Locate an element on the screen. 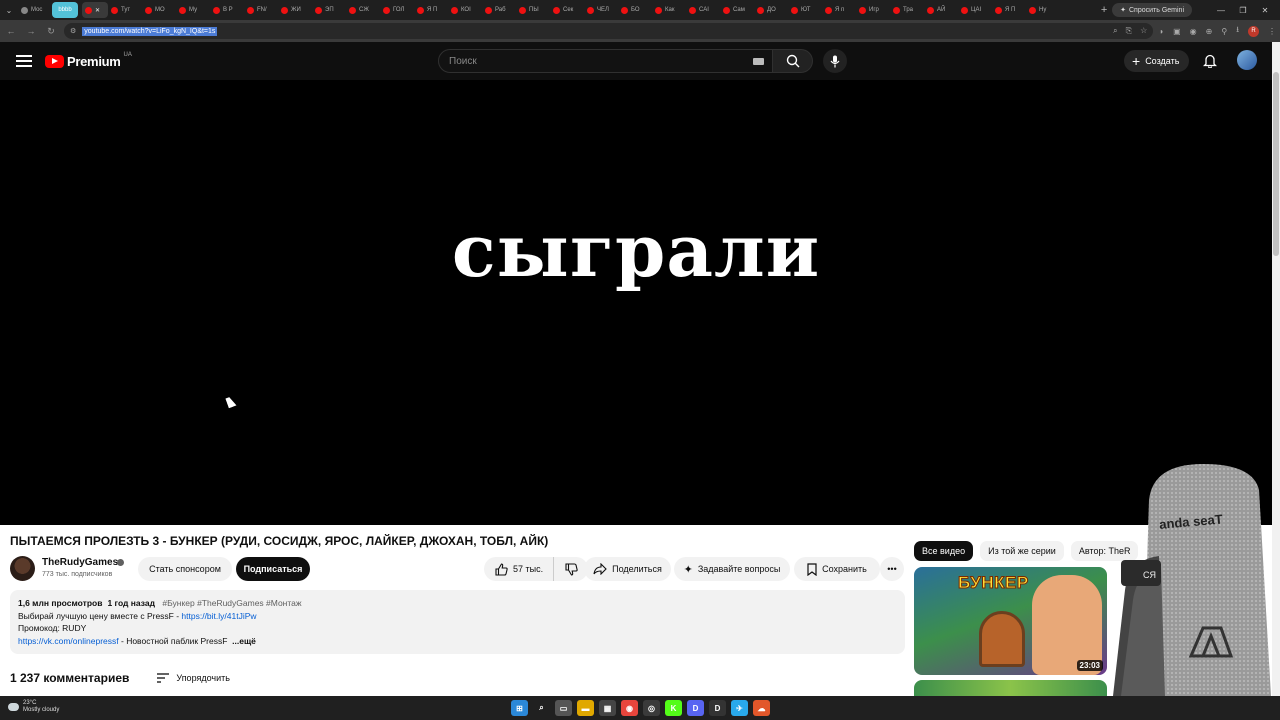  description-link: https://bit.ly/41tJiPw is located at coordinates (218, 616).